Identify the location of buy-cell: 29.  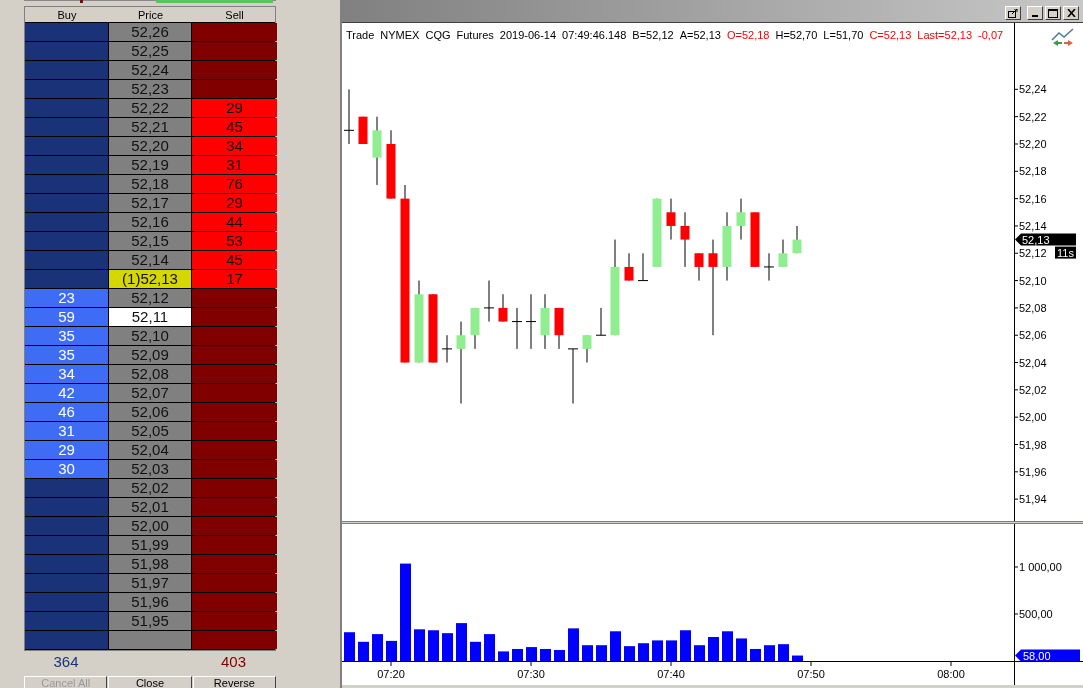
(67, 450).